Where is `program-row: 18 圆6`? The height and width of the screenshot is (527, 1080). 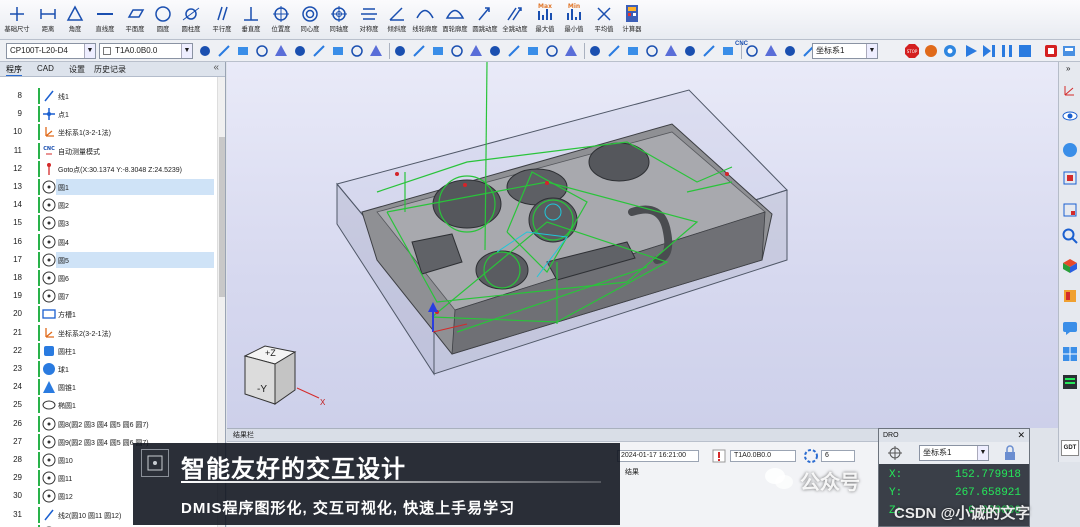
program-row: 18 圆6 is located at coordinates (109, 278).